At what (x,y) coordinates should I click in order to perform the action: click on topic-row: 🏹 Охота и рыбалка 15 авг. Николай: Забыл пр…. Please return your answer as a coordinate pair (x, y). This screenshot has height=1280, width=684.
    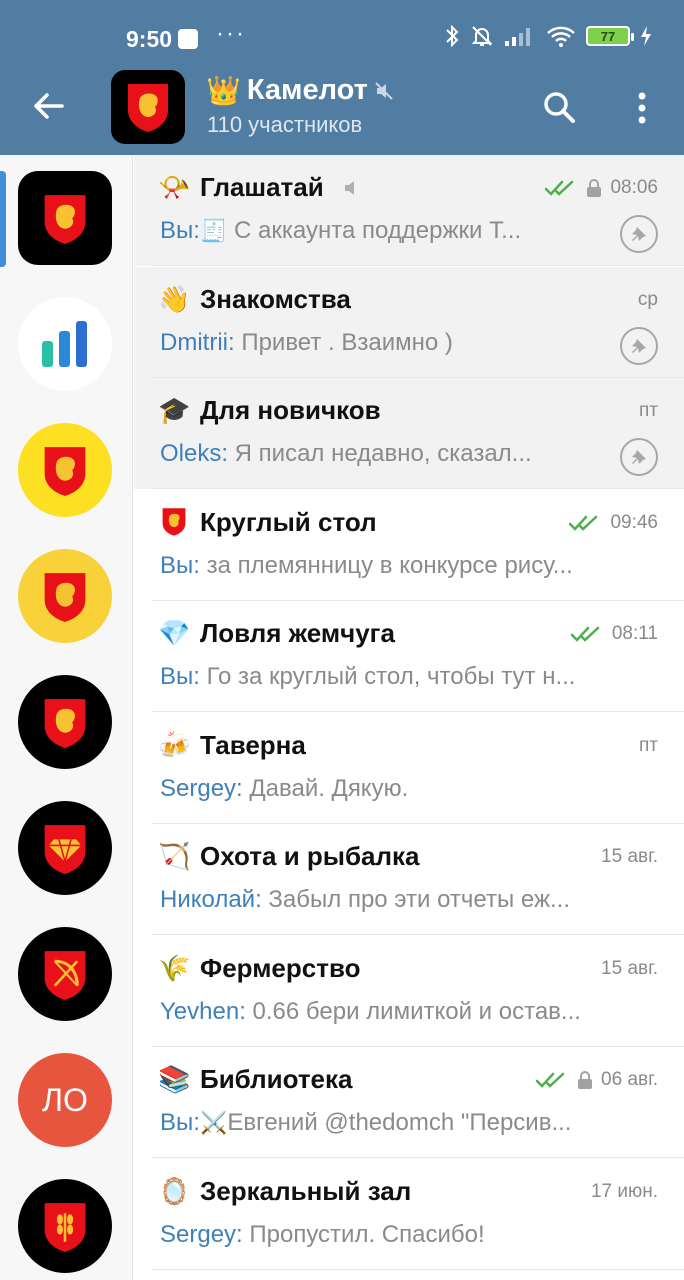
    Looking at the image, I should click on (409, 879).